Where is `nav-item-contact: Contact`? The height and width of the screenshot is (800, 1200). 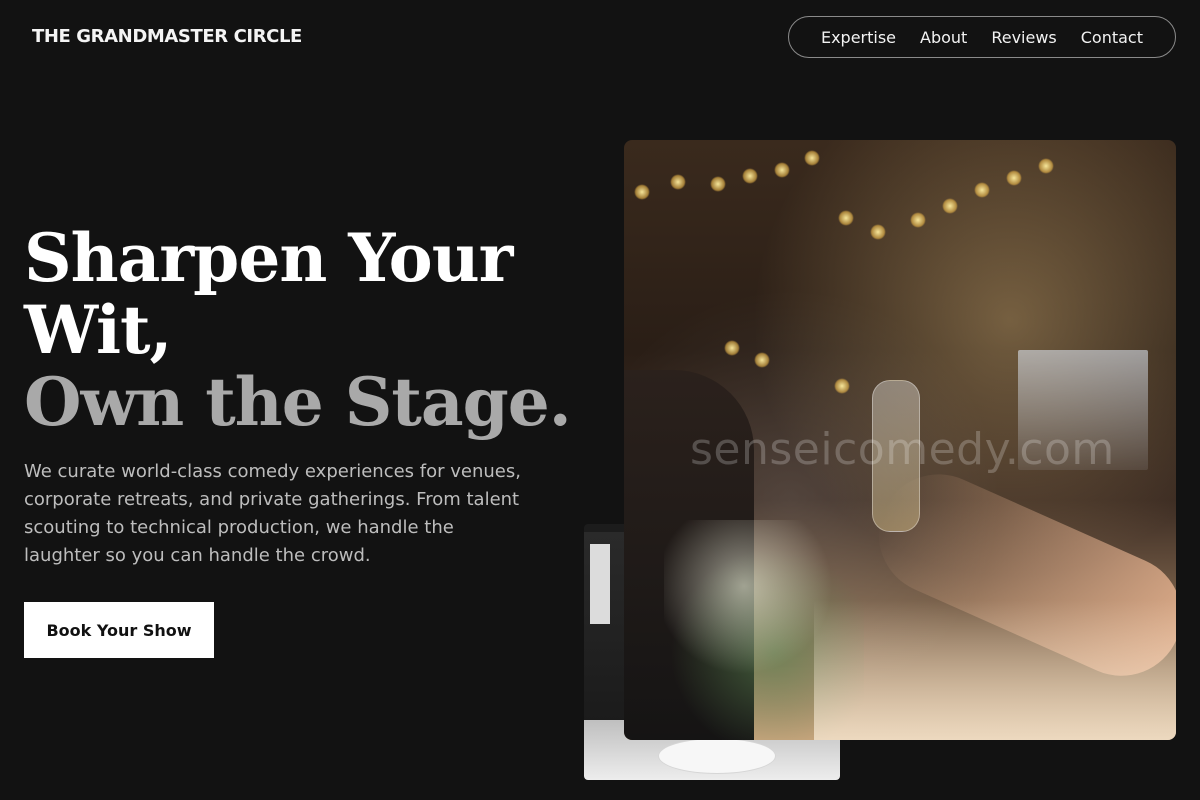 nav-item-contact: Contact is located at coordinates (1112, 37).